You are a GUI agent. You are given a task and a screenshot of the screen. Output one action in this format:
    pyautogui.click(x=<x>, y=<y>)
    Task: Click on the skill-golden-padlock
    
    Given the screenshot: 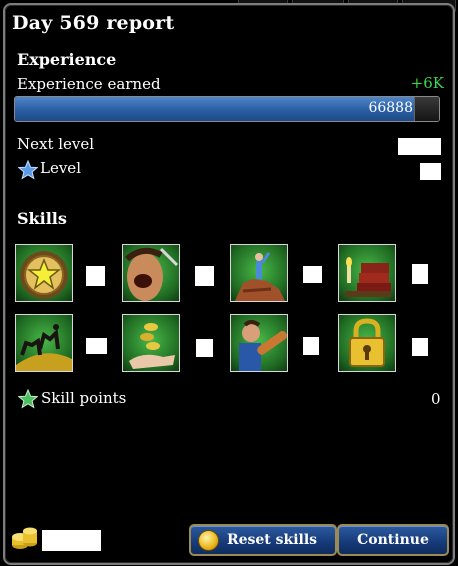 What is the action you would take?
    pyautogui.click(x=367, y=343)
    